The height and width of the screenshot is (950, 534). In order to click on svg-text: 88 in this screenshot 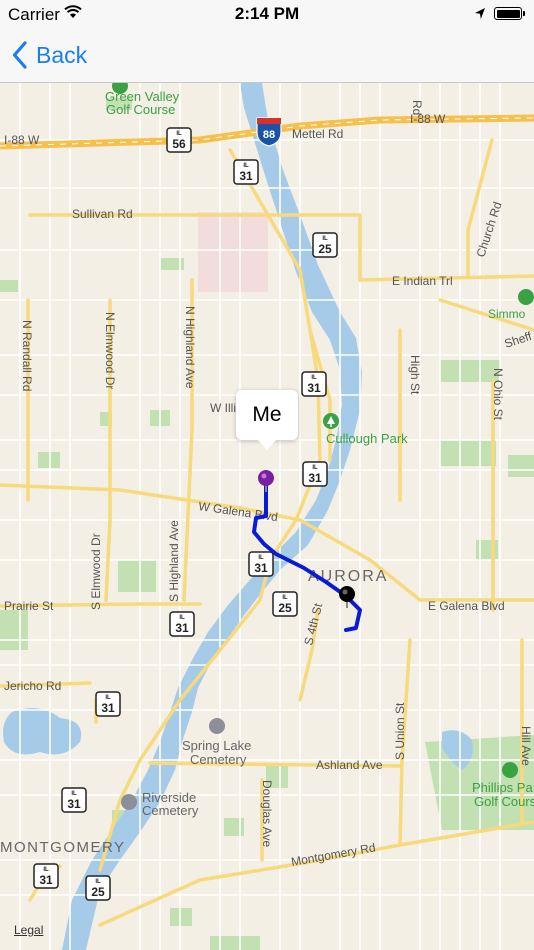, I will do `click(269, 135)`.